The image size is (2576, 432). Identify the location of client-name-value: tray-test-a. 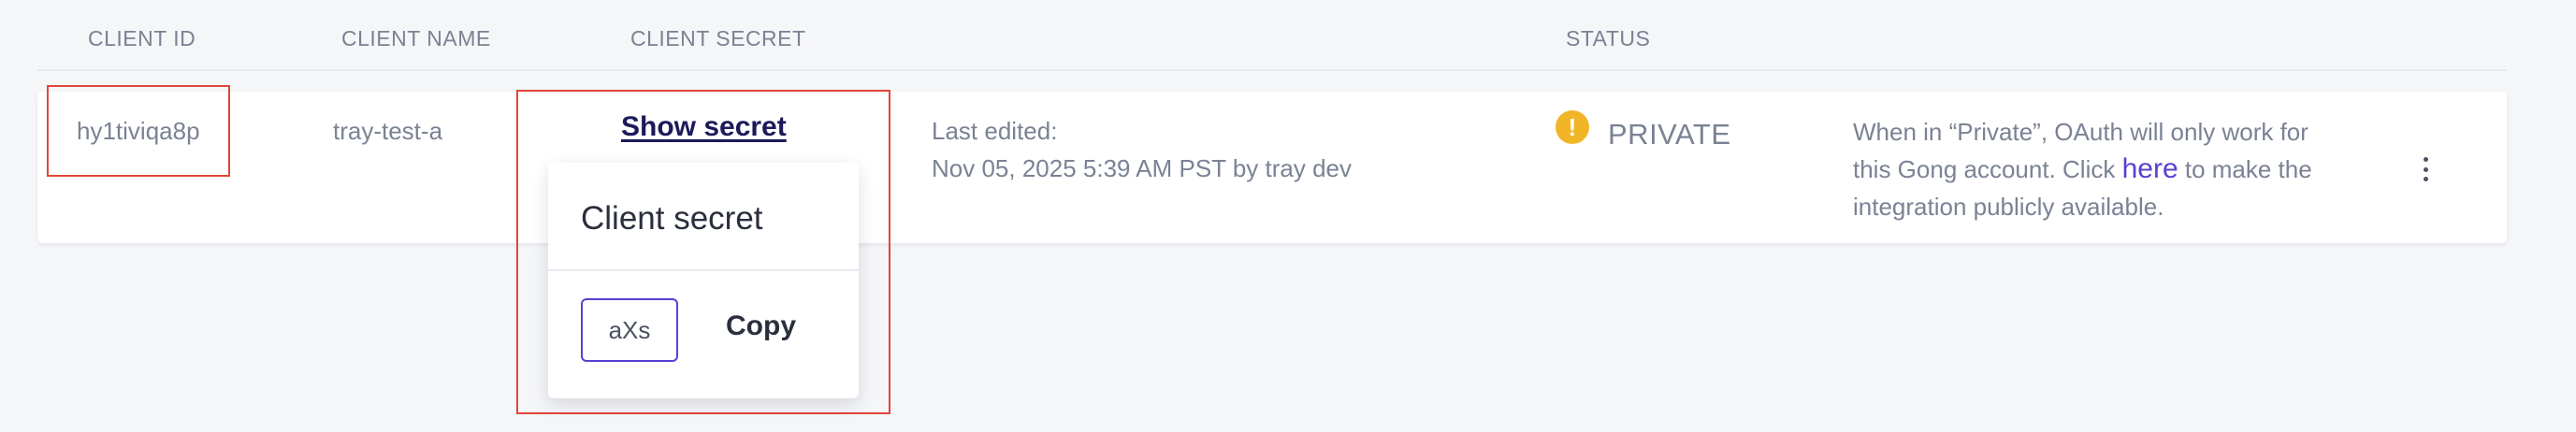
(388, 131).